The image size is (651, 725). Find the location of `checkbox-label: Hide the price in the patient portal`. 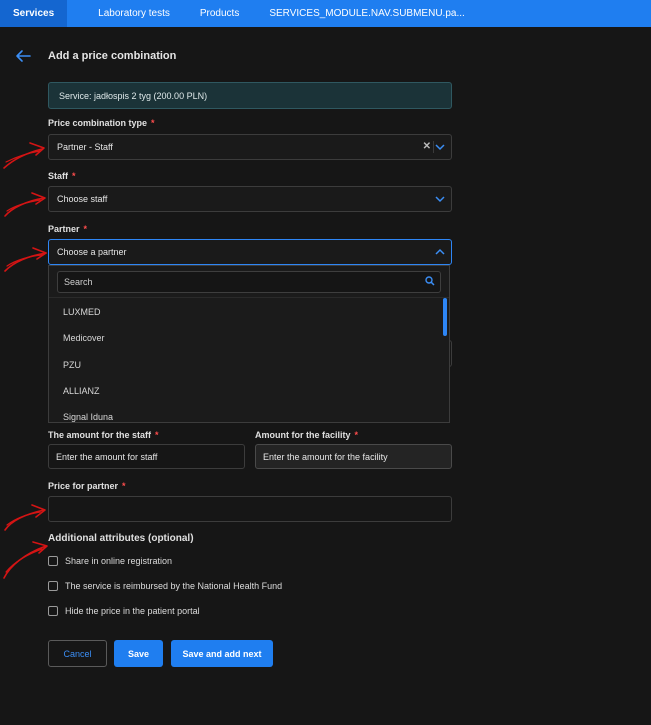

checkbox-label: Hide the price in the patient portal is located at coordinates (132, 611).